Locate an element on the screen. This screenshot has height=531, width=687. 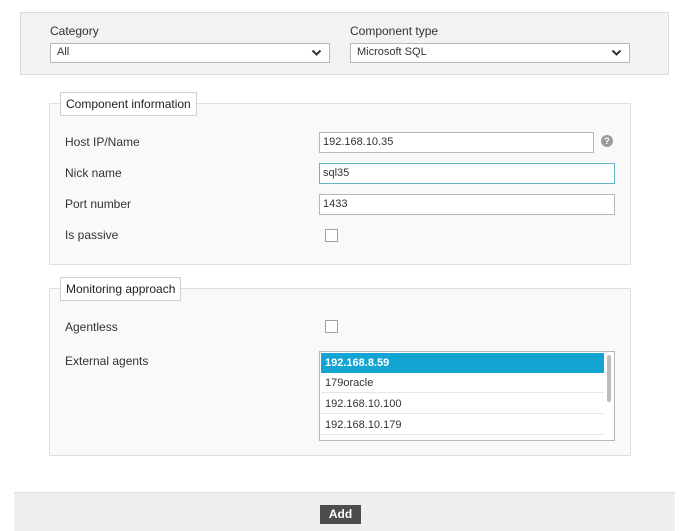
port-number-input: 1433 is located at coordinates (467, 204).